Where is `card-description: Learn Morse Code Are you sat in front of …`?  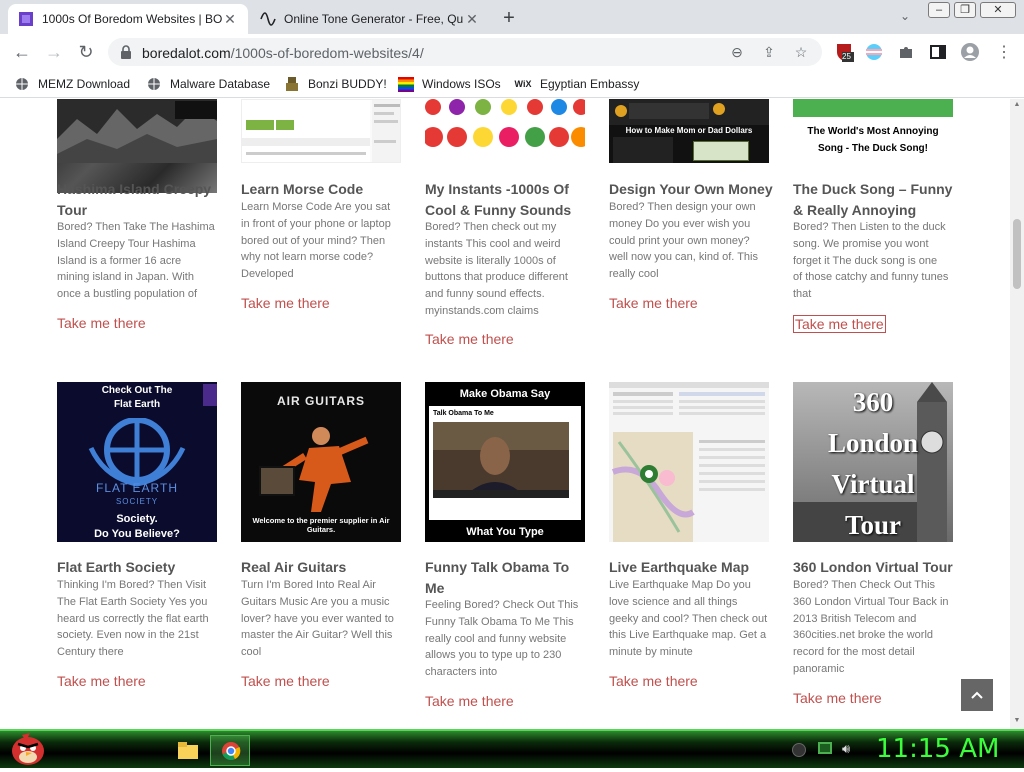 card-description: Learn Morse Code Are you sat in front of … is located at coordinates (316, 241).